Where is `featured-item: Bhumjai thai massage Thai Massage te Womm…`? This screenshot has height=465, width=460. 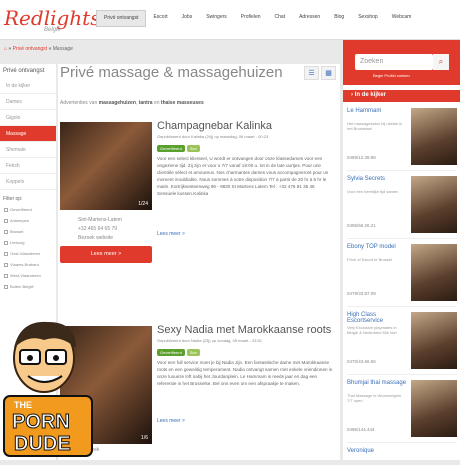 featured-item: Bhumjai thai massage Thai Massage te Womm… is located at coordinates (402, 411).